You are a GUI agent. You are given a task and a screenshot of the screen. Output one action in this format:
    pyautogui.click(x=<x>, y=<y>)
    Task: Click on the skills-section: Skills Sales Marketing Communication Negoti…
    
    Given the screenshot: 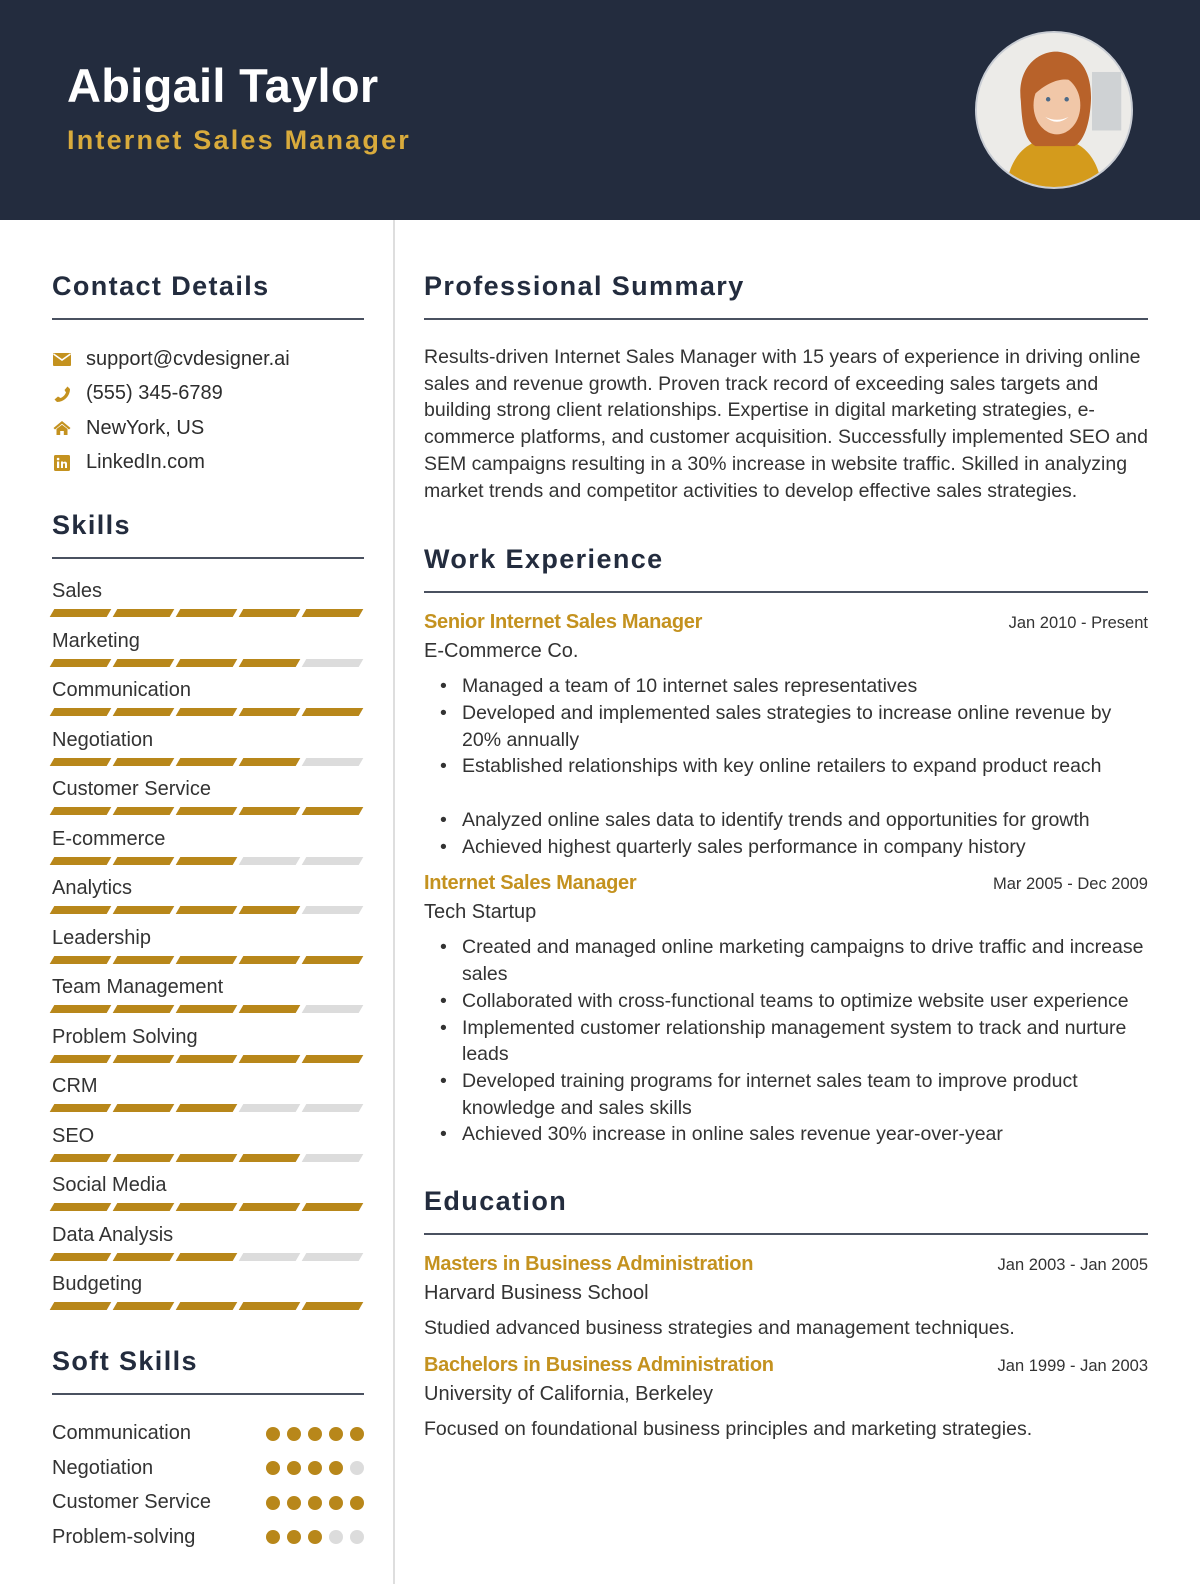 What is the action you would take?
    pyautogui.click(x=206, y=915)
    